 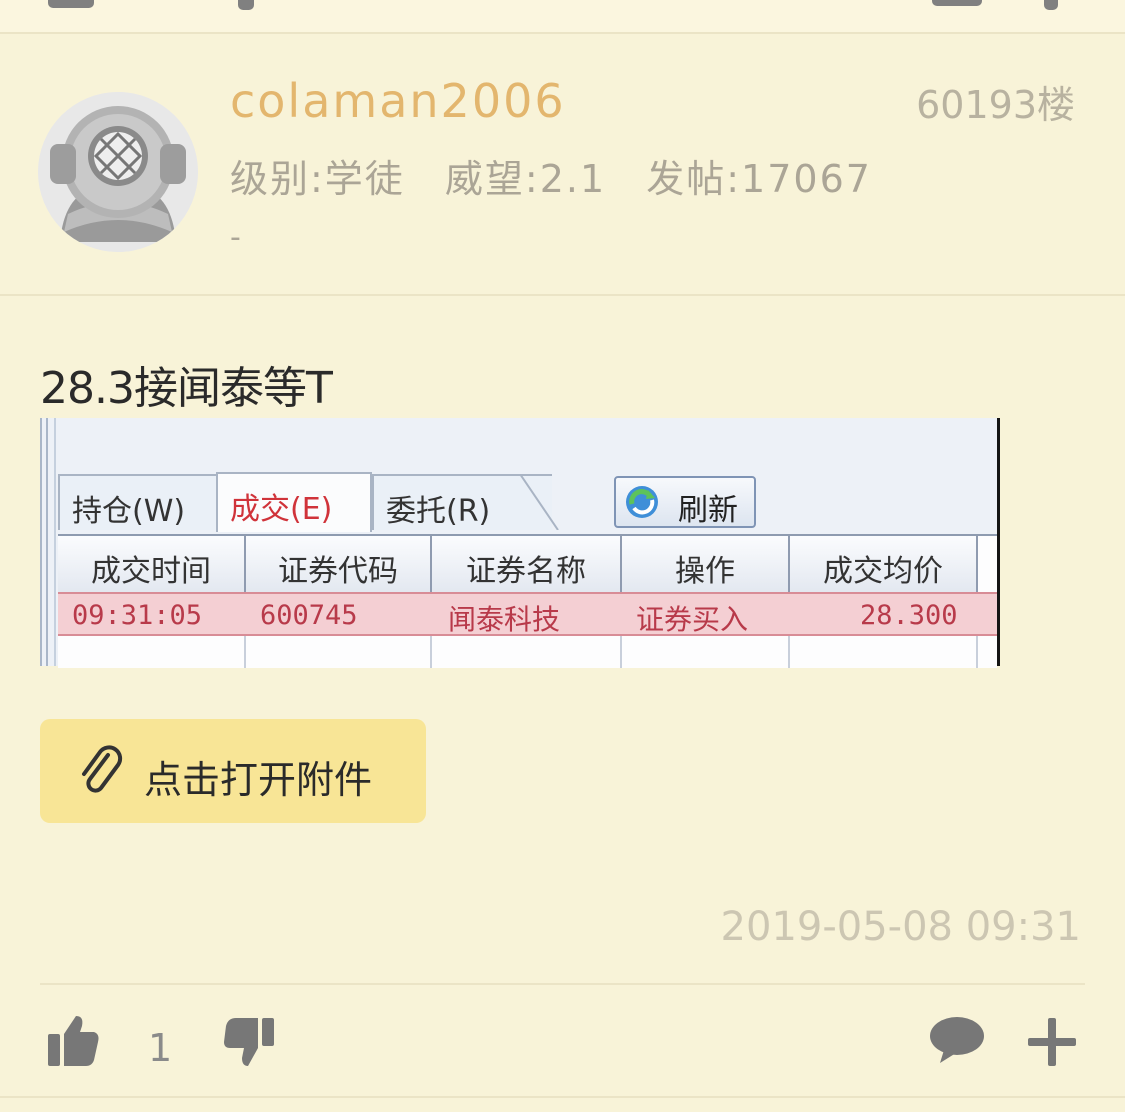 What do you see at coordinates (339, 564) in the screenshot?
I see `column-header: 证券代码` at bounding box center [339, 564].